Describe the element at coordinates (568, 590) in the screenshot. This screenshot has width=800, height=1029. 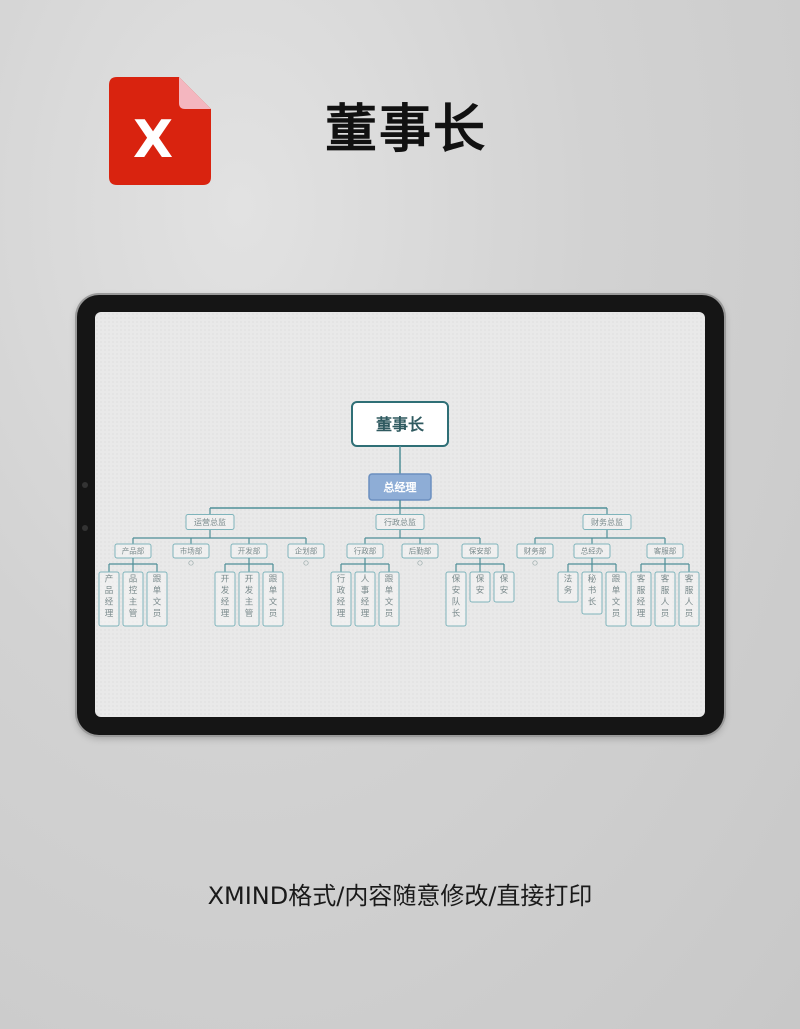
I see `role-label-char: 务` at that location.